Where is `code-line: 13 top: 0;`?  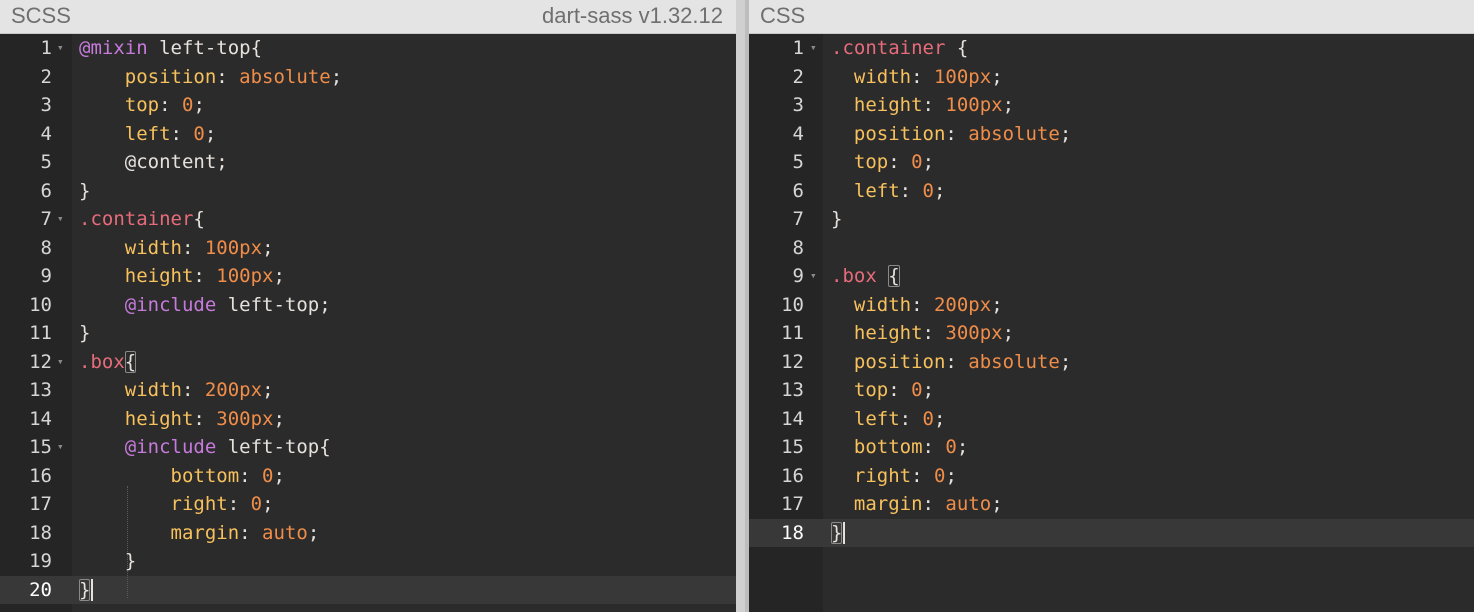 code-line: 13 top: 0; is located at coordinates (1111, 390).